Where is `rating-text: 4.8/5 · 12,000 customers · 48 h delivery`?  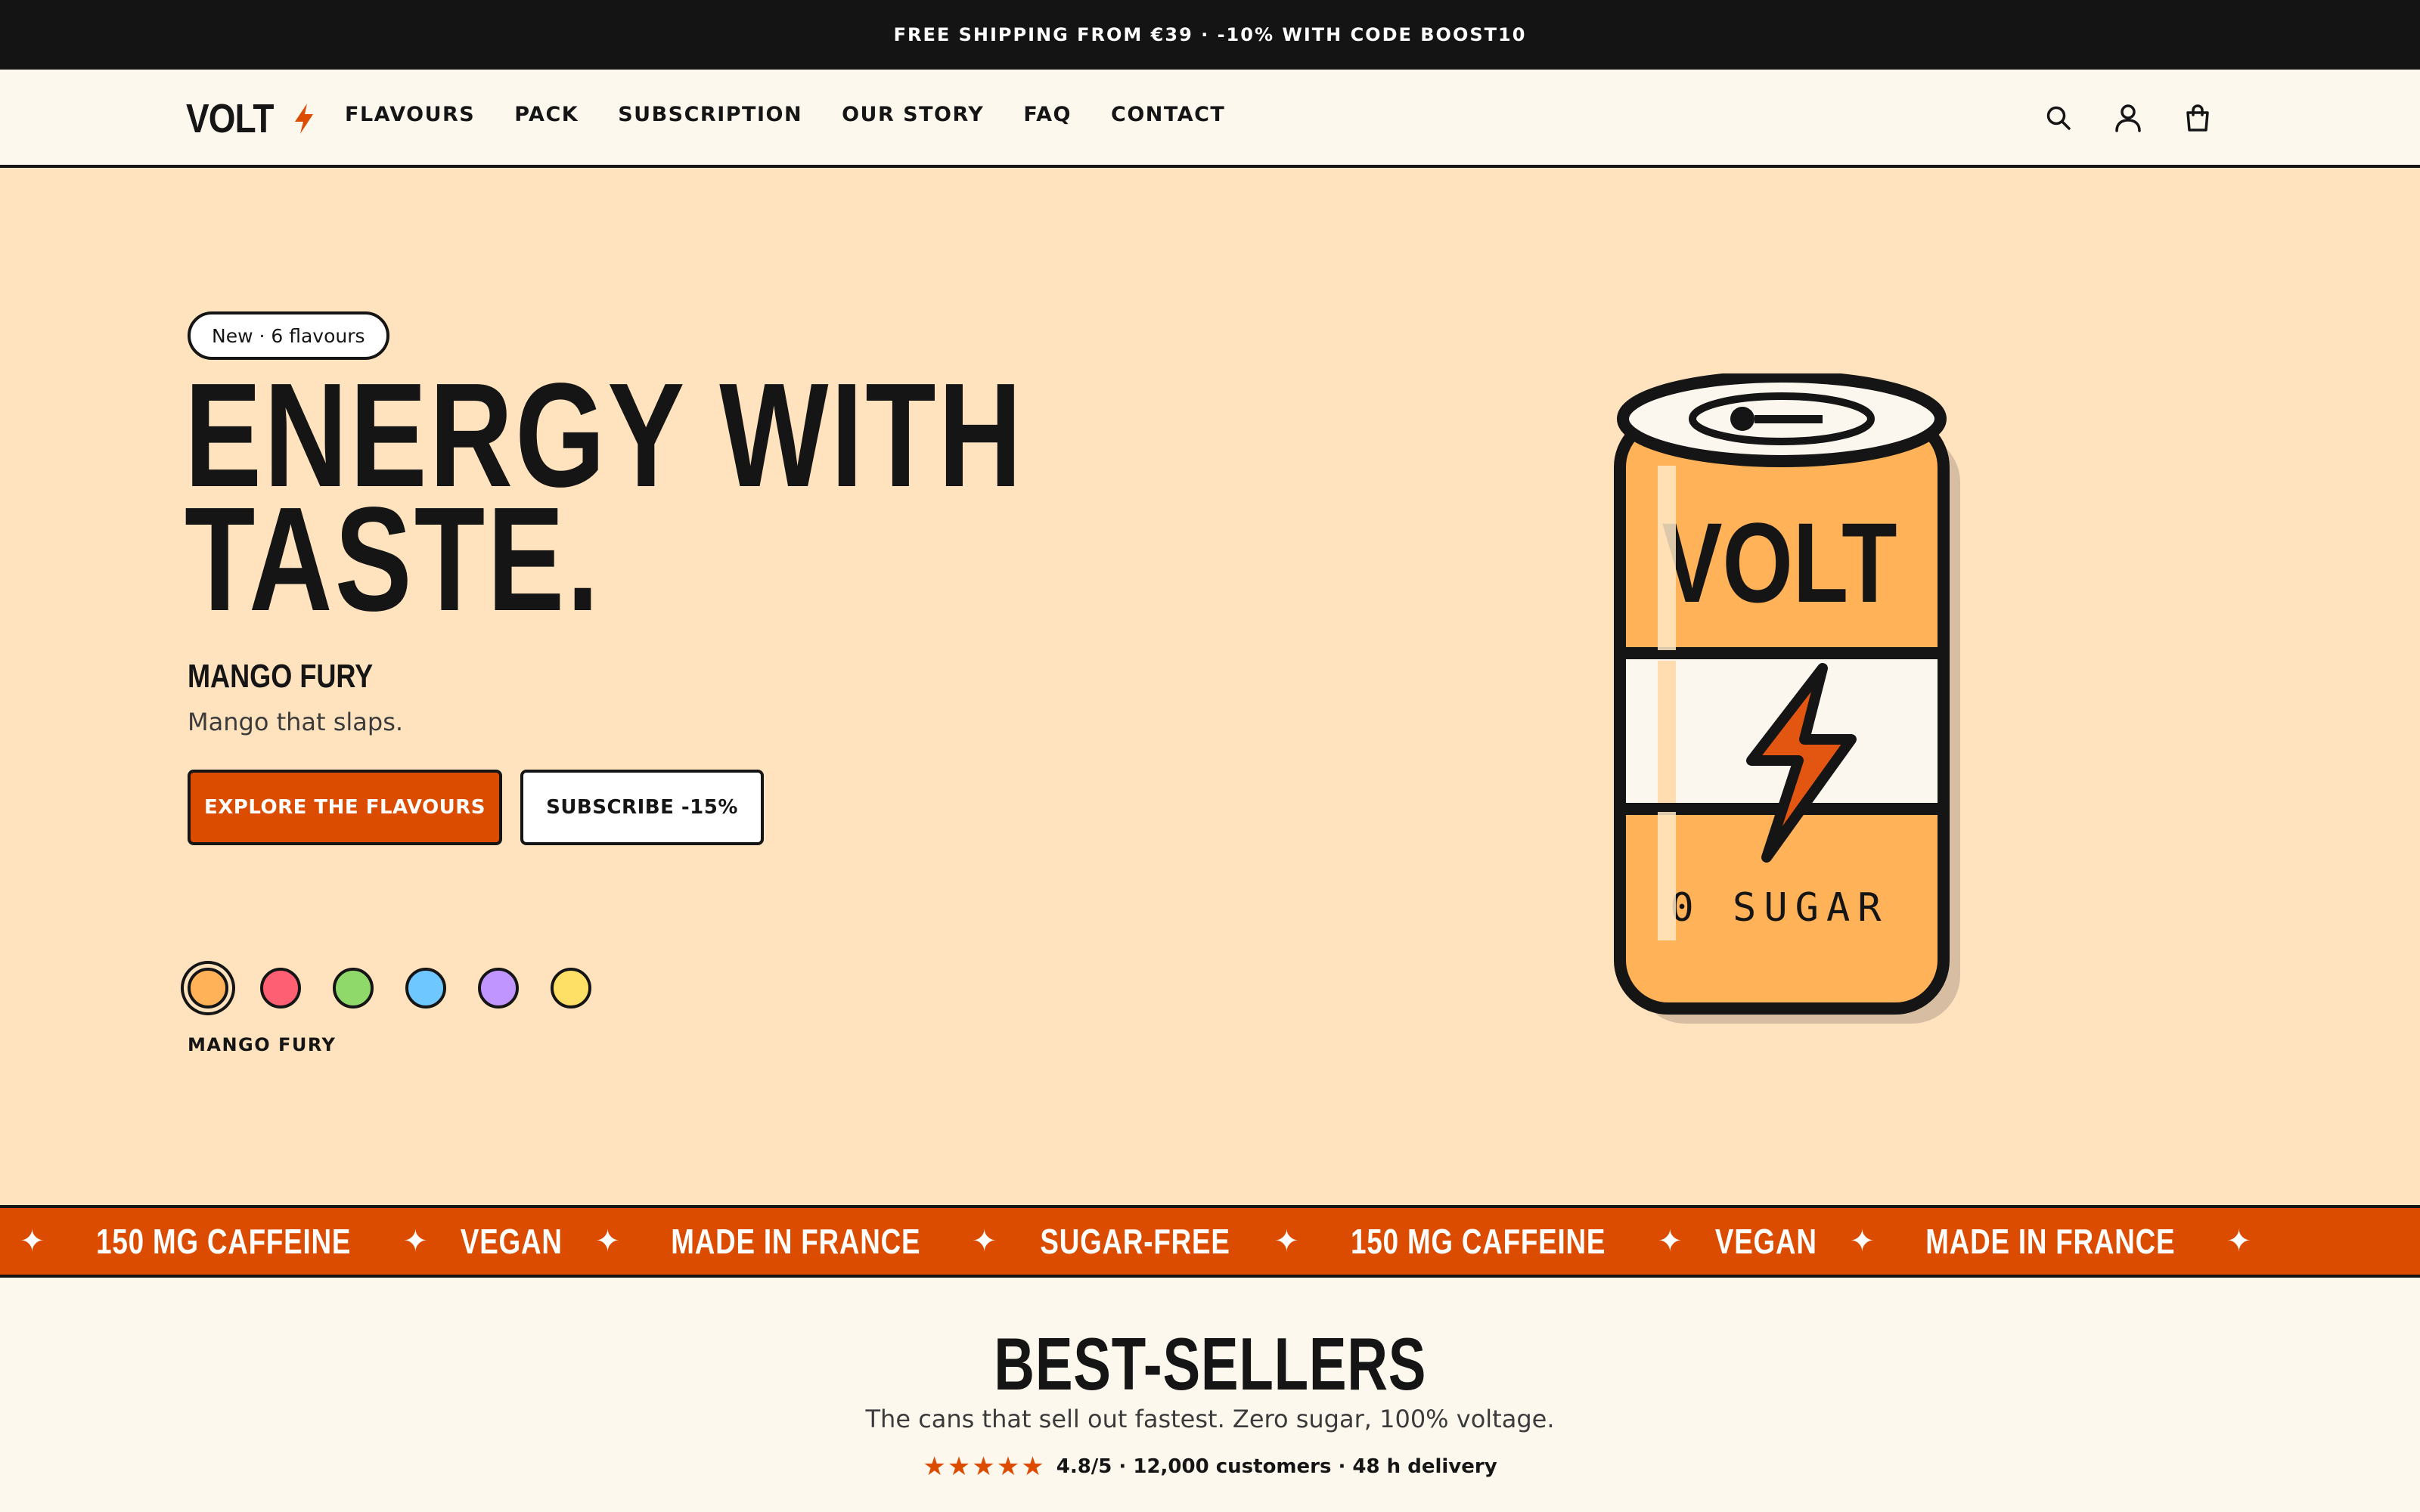 rating-text: 4.8/5 · 12,000 customers · 48 h delivery is located at coordinates (1276, 1466).